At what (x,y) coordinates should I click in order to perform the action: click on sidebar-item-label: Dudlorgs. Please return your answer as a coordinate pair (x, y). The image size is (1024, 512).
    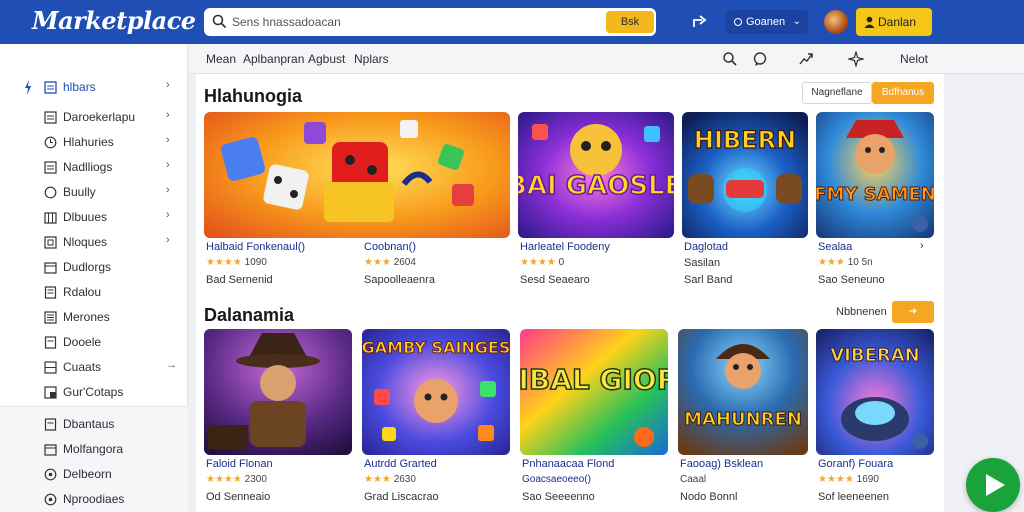
    Looking at the image, I should click on (87, 267).